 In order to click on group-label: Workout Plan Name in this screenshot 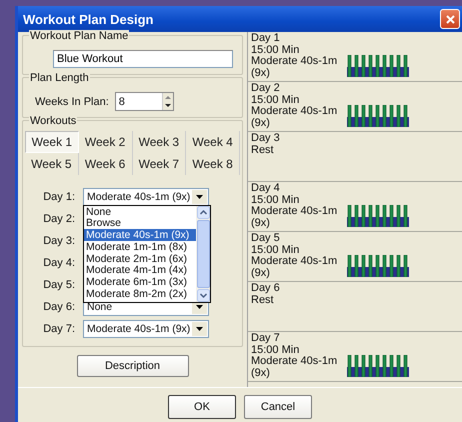, I will do `click(79, 36)`.